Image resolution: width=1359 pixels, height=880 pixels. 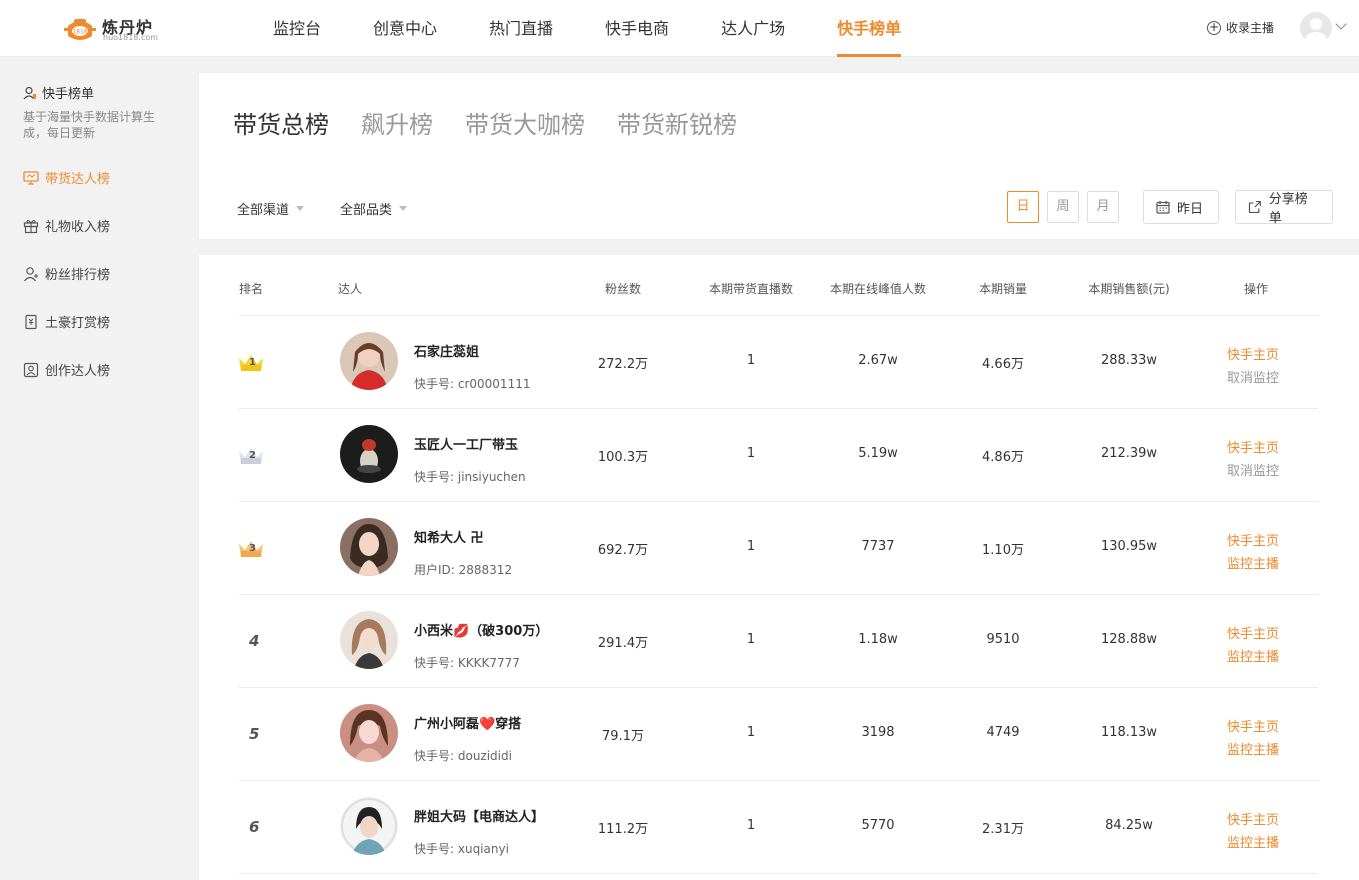 I want to click on chevron-down-icon, so click(x=1341, y=24).